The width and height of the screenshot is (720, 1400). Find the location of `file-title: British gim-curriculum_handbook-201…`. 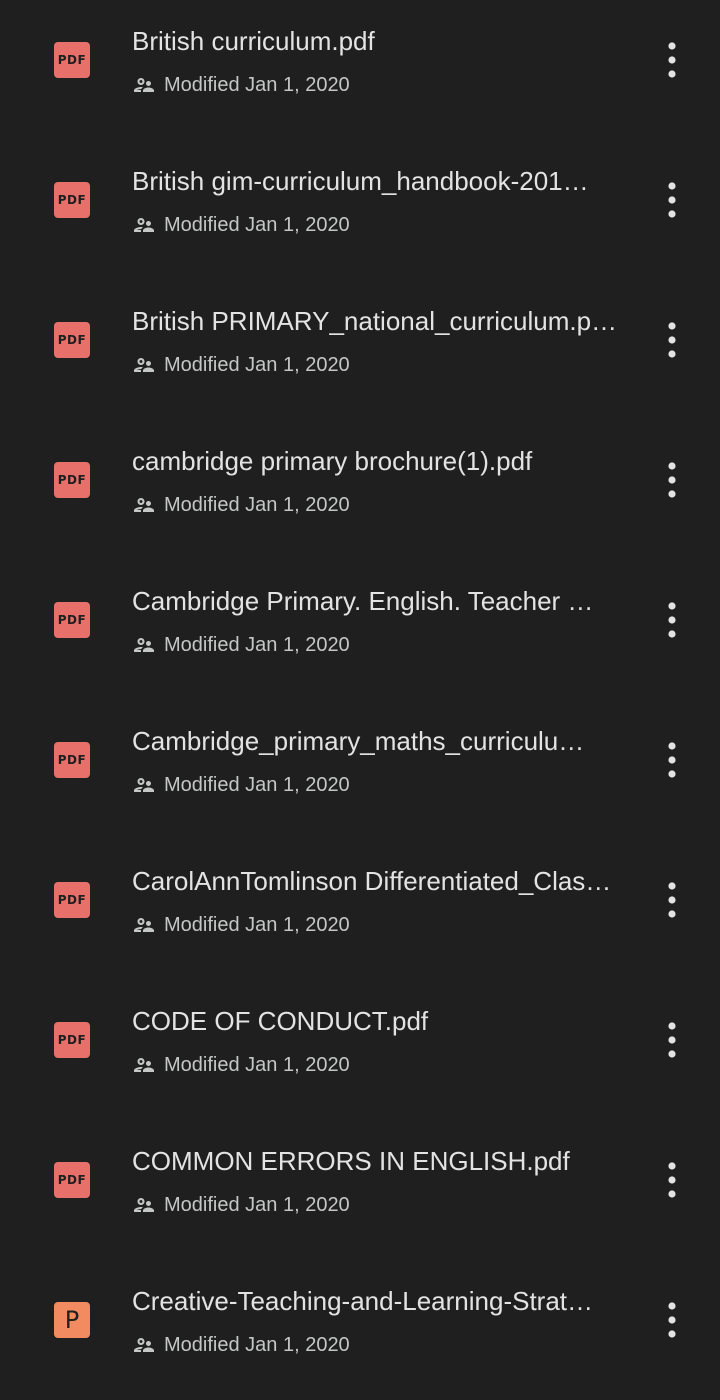

file-title: British gim-curriculum_handbook-201… is located at coordinates (360, 181).